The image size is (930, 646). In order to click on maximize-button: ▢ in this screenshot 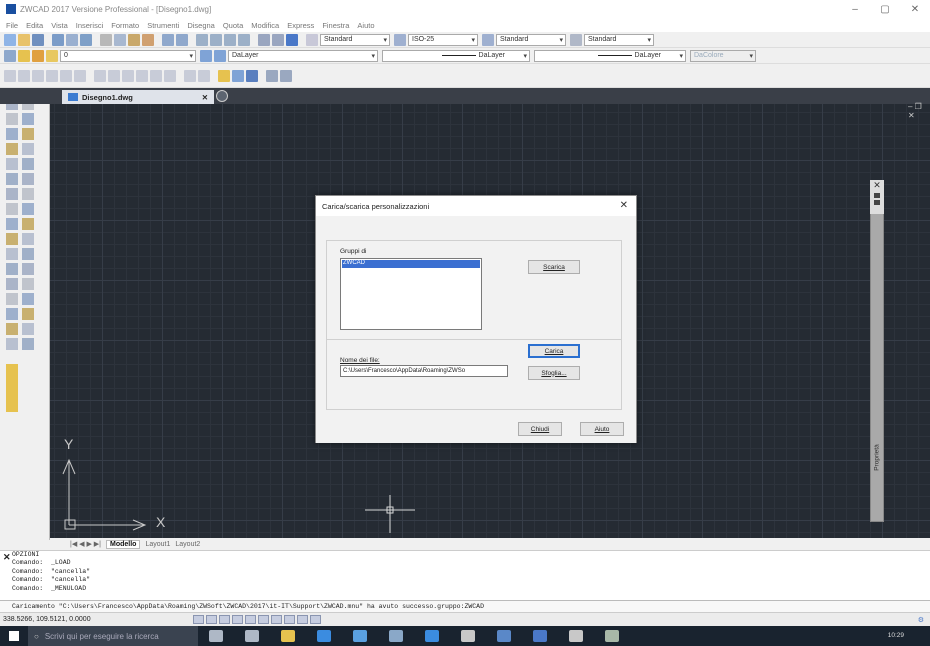, I will do `click(885, 9)`.